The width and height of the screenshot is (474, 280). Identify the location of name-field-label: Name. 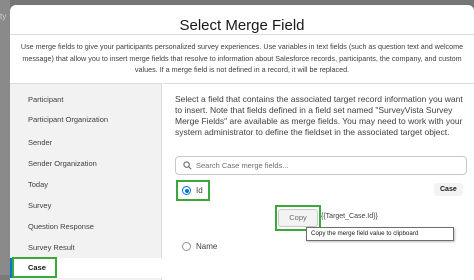
(207, 246).